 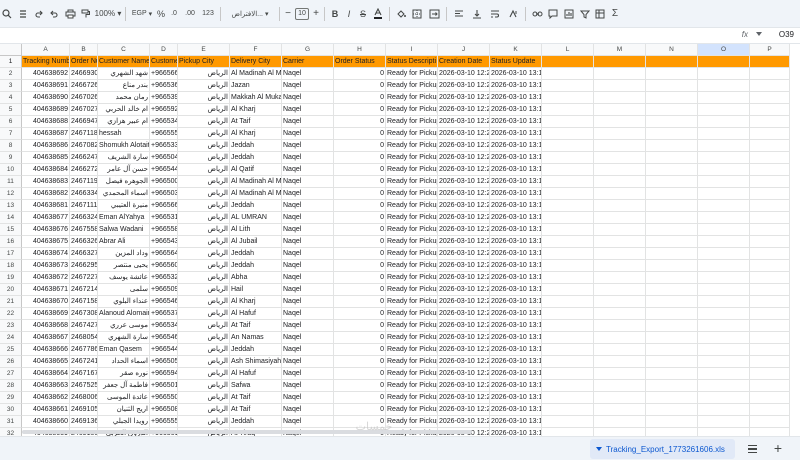 I want to click on column-header-o: O, so click(x=724, y=50).